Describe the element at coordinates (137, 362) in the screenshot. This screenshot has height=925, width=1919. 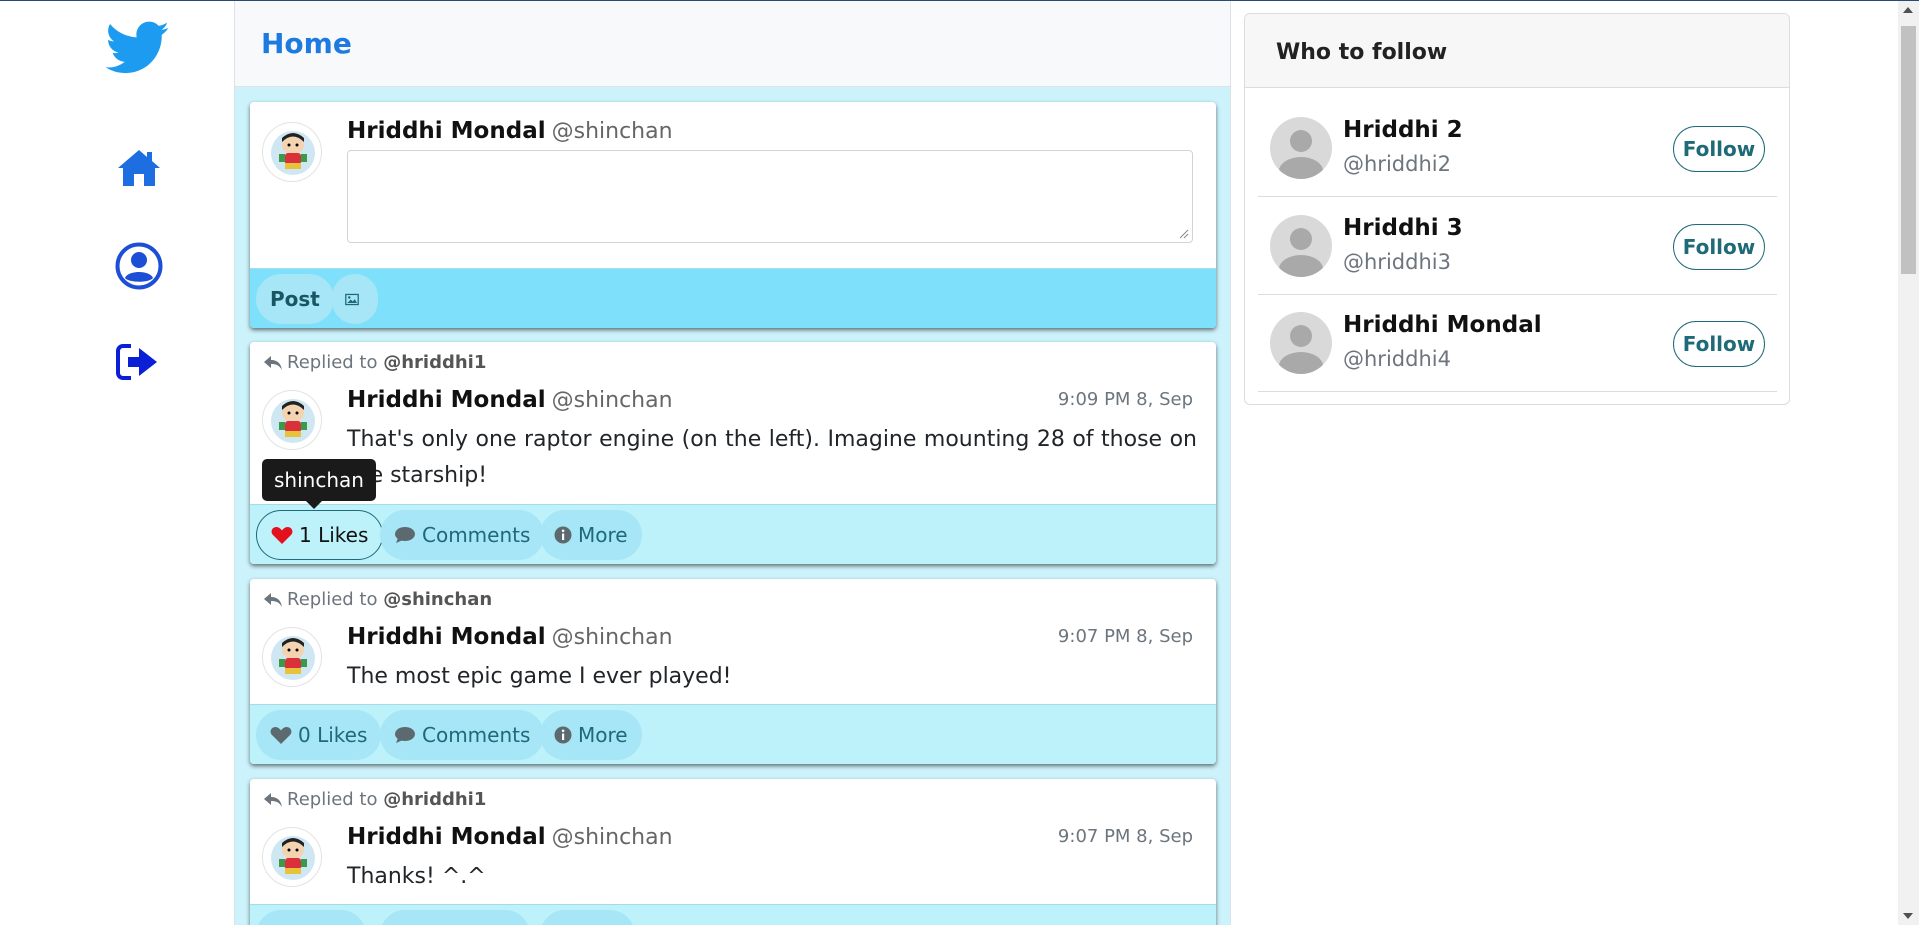
I see `sign-out-icon` at that location.